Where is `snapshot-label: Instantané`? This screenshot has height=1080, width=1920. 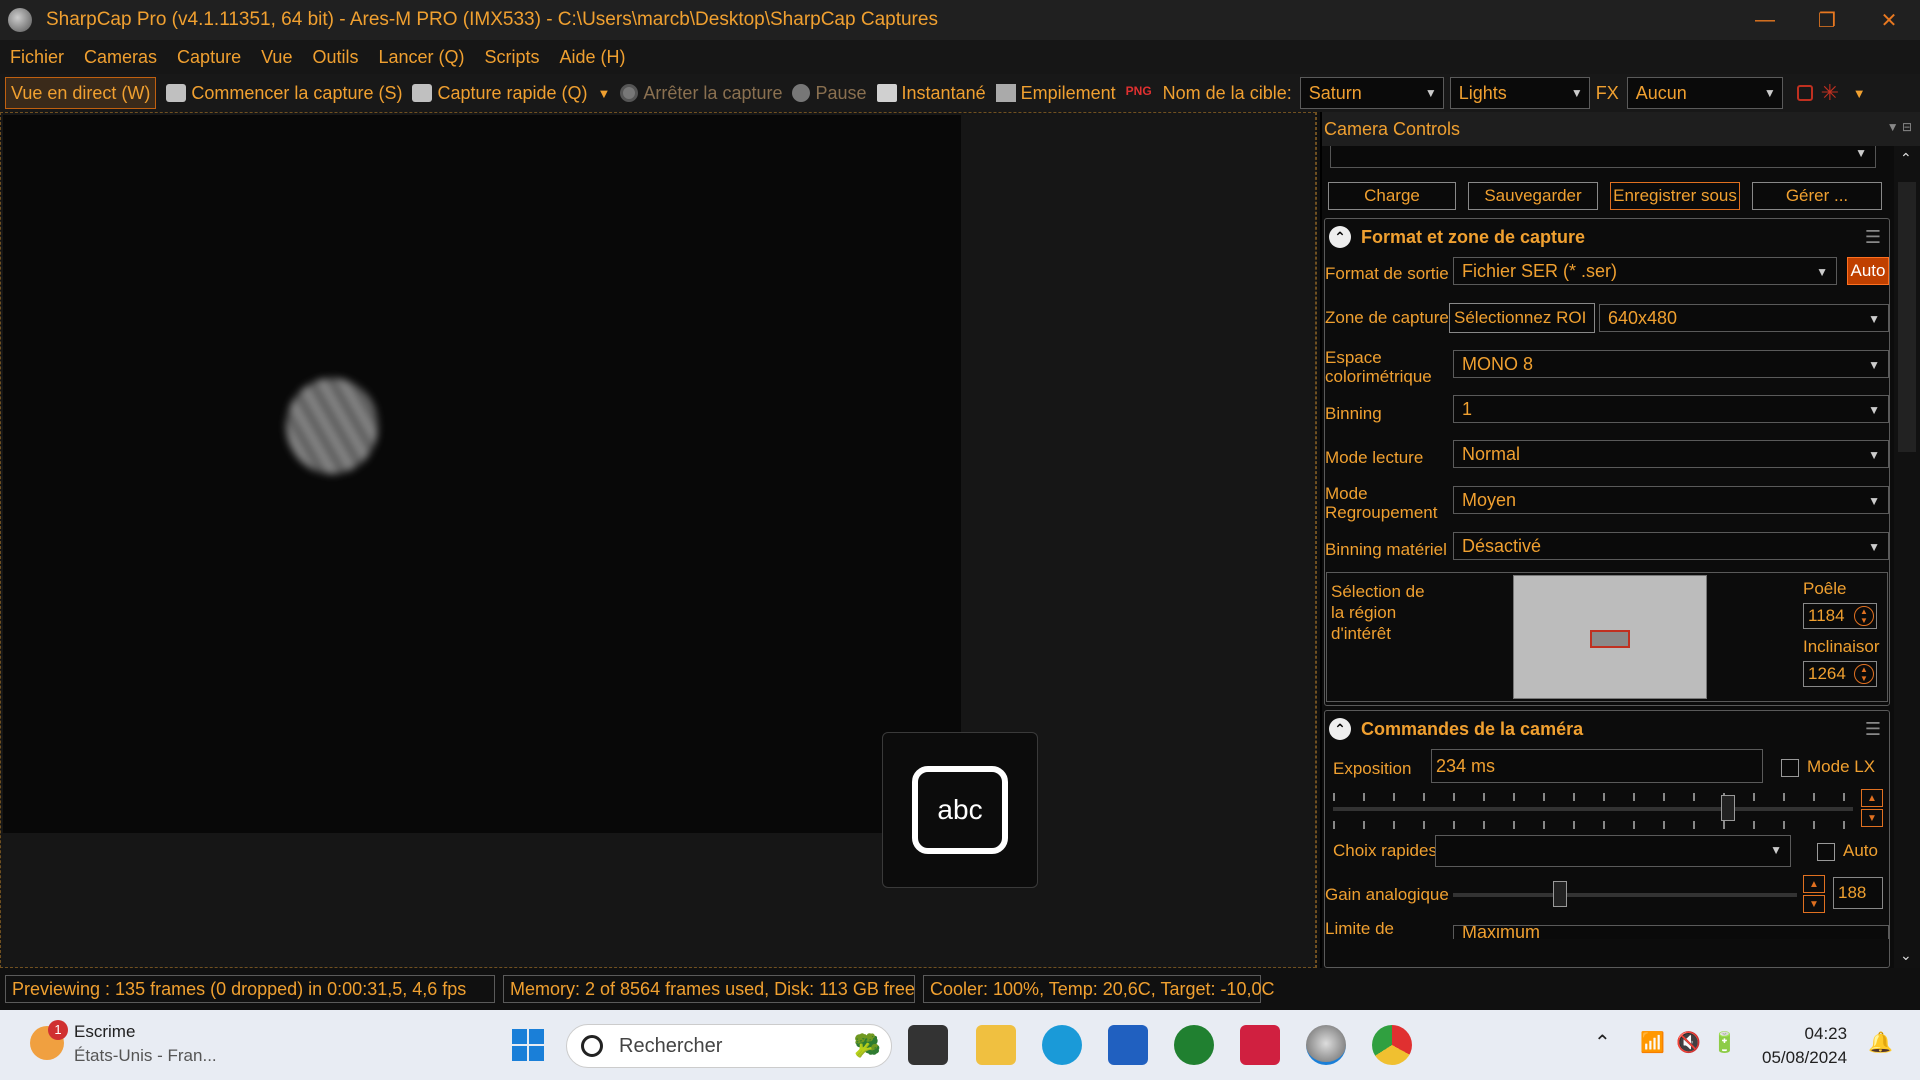 snapshot-label: Instantané is located at coordinates (943, 92).